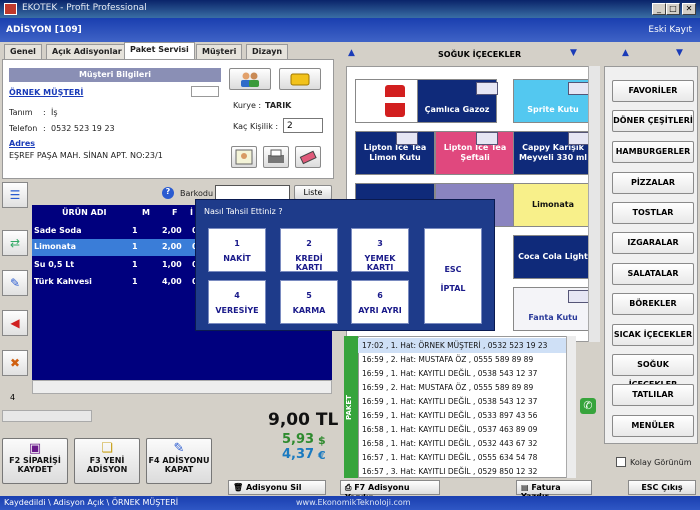  Describe the element at coordinates (571, 407) in the screenshot. I see `phone-log-scrollbar` at that location.